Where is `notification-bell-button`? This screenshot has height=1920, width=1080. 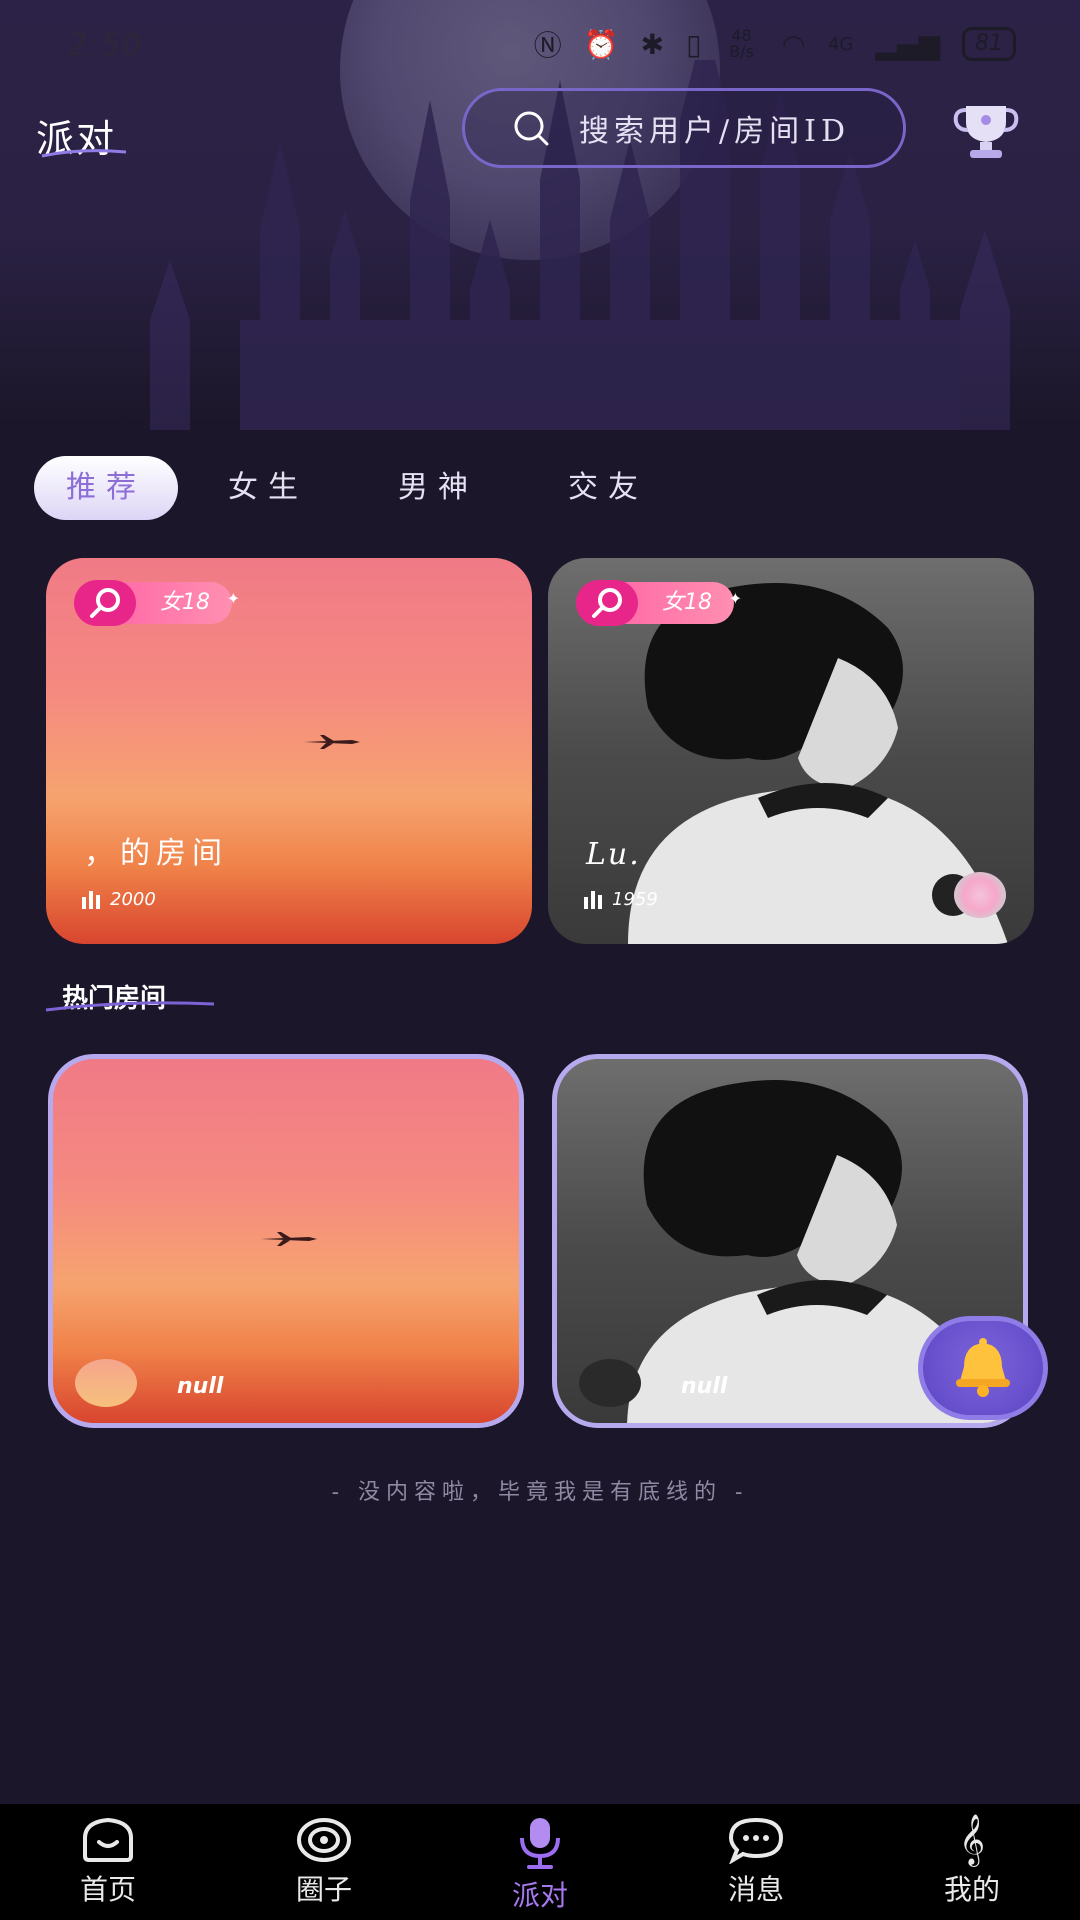
notification-bell-button is located at coordinates (983, 1368).